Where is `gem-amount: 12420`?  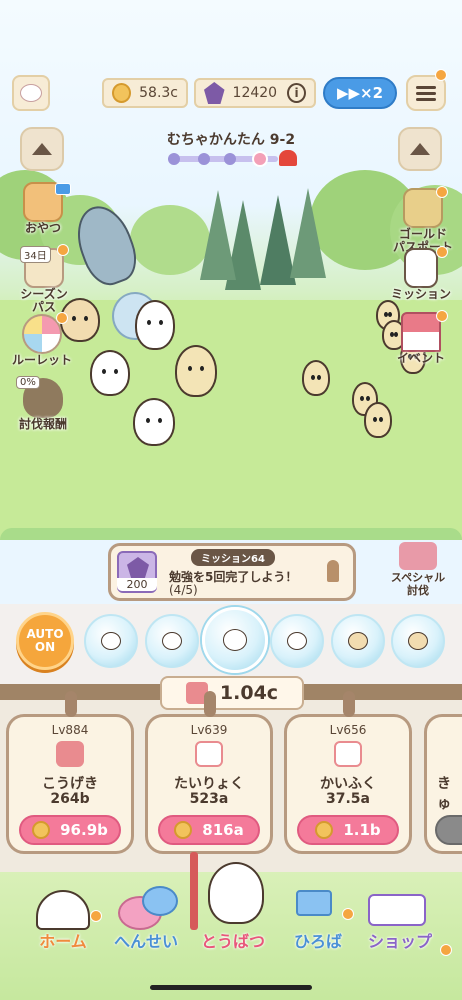 gem-amount: 12420 is located at coordinates (255, 93).